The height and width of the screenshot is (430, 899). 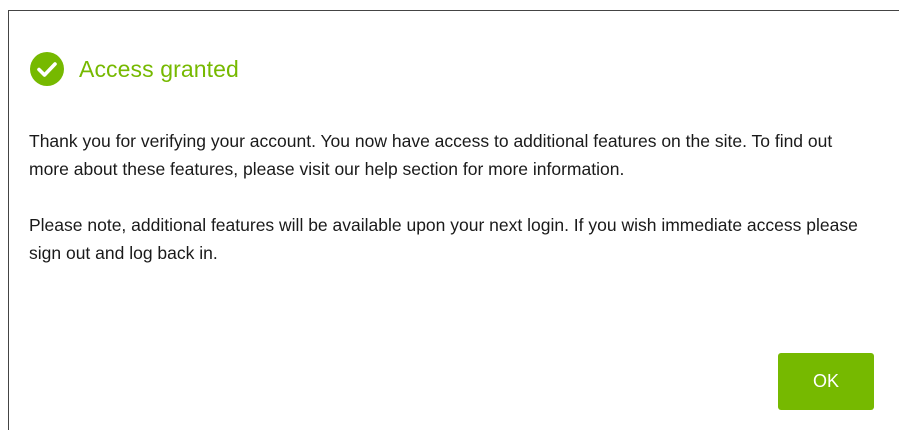 I want to click on dialog-header: Access granted, so click(x=134, y=69).